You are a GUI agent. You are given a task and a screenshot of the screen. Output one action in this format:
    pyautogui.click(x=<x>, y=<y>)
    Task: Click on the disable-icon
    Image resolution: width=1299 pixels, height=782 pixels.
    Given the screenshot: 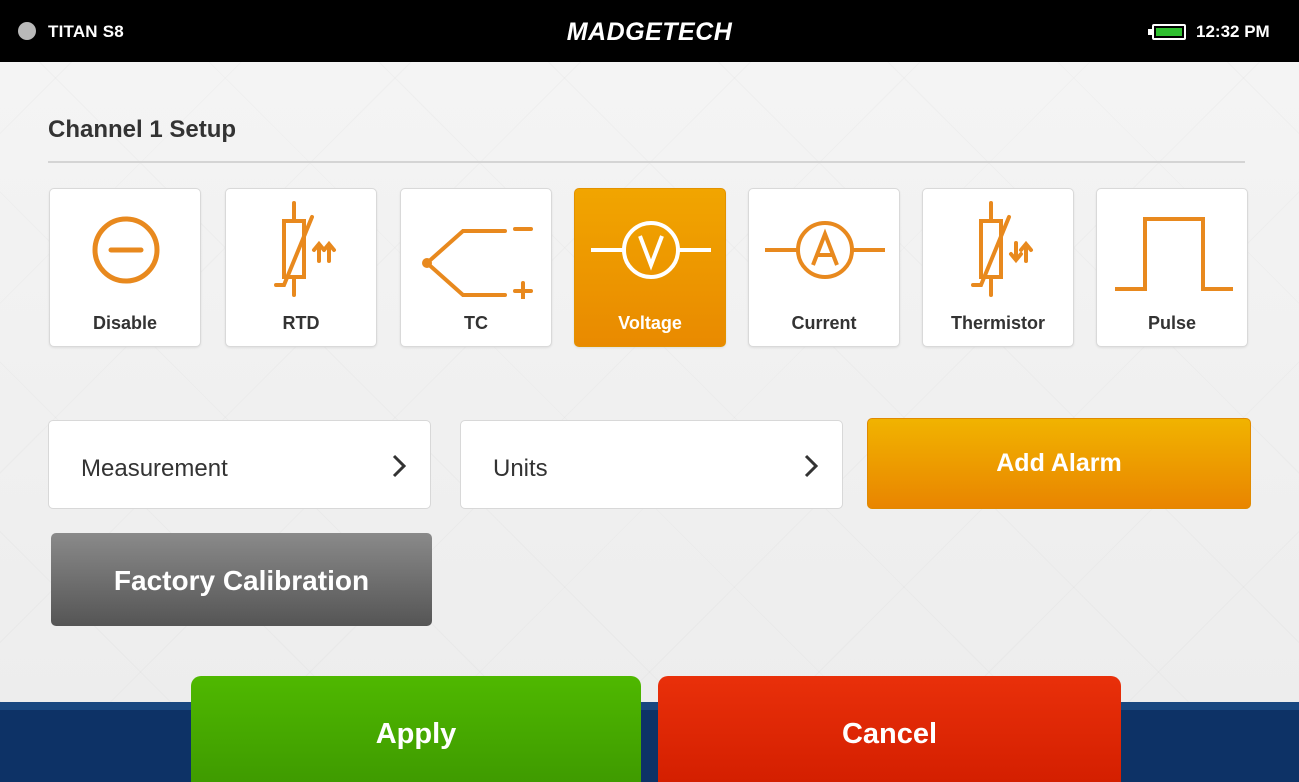 What is the action you would take?
    pyautogui.click(x=126, y=250)
    